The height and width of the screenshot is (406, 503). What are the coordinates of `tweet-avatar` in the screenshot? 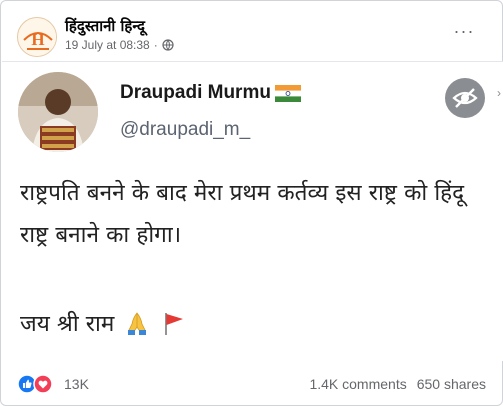 It's located at (58, 112).